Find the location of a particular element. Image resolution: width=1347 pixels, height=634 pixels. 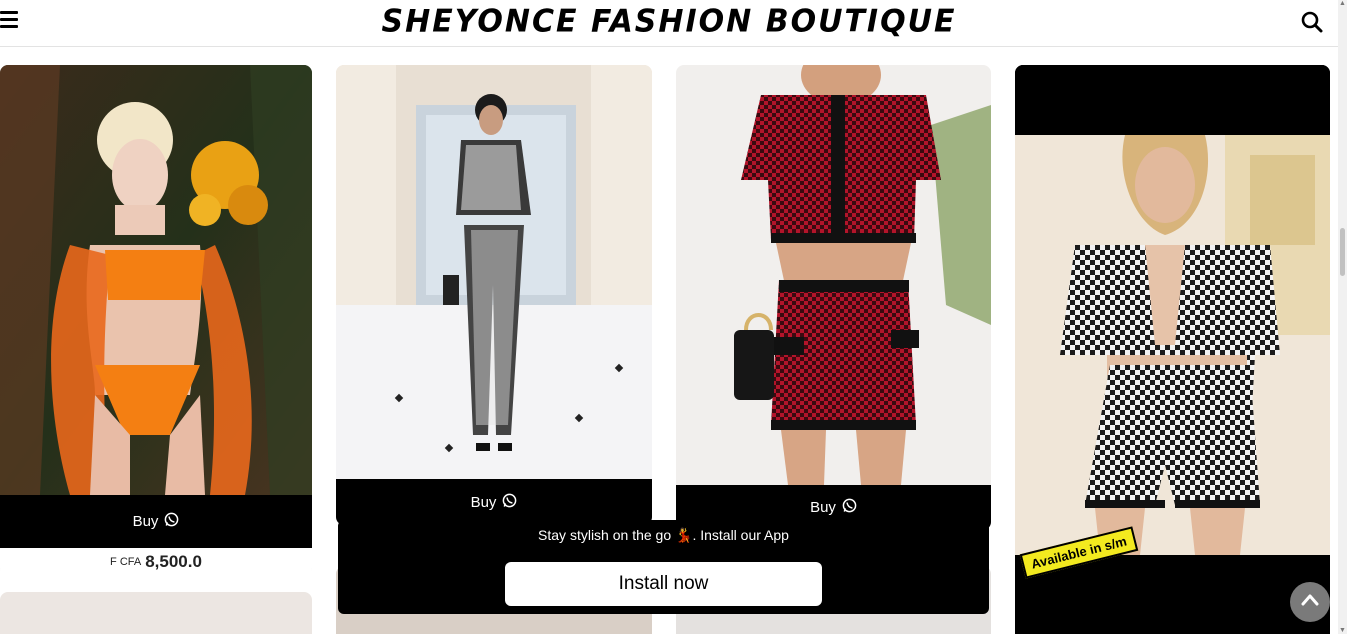

price: F CFA 8,500.0 is located at coordinates (156, 561).